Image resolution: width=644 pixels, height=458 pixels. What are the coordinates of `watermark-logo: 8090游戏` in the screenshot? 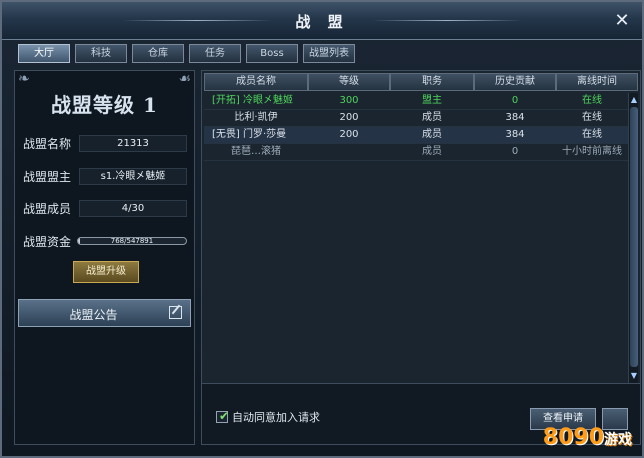 It's located at (587, 437).